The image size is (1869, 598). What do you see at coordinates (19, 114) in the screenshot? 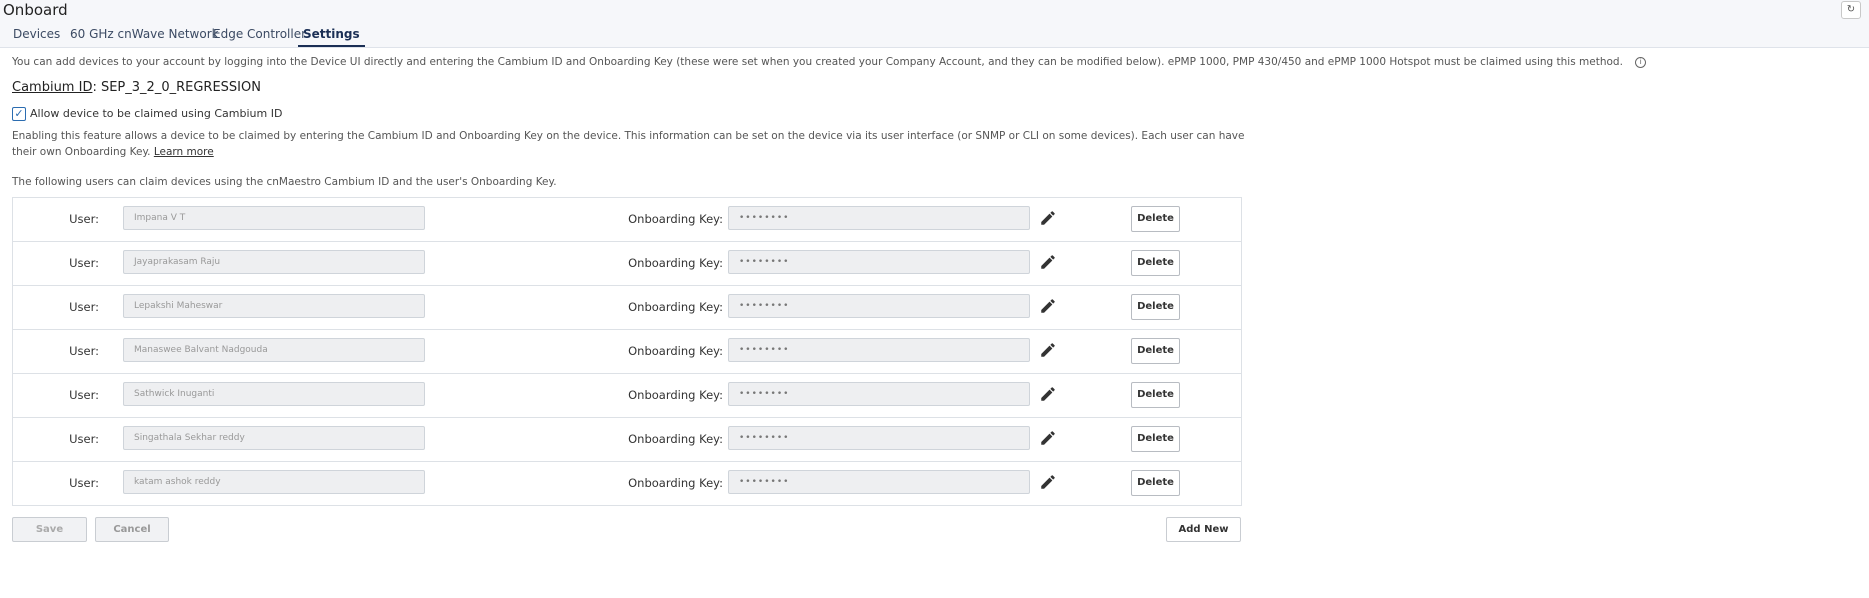
I see `allow-claim-checkbox: ✓` at bounding box center [19, 114].